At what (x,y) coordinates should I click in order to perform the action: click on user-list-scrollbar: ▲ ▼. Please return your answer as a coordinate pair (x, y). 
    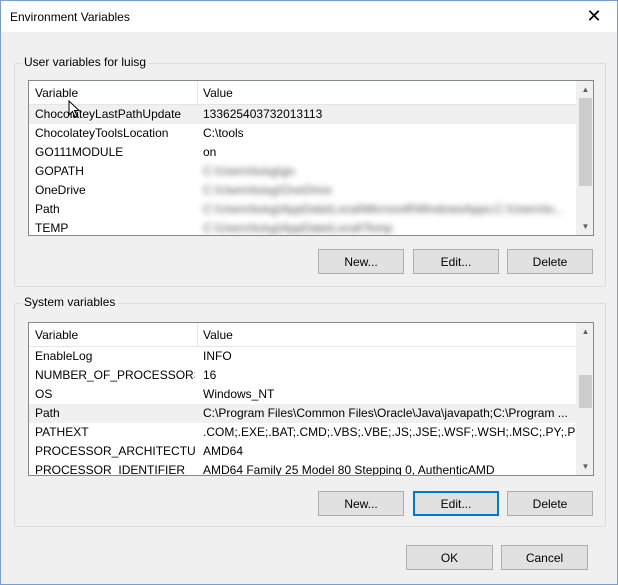
    Looking at the image, I should click on (584, 158).